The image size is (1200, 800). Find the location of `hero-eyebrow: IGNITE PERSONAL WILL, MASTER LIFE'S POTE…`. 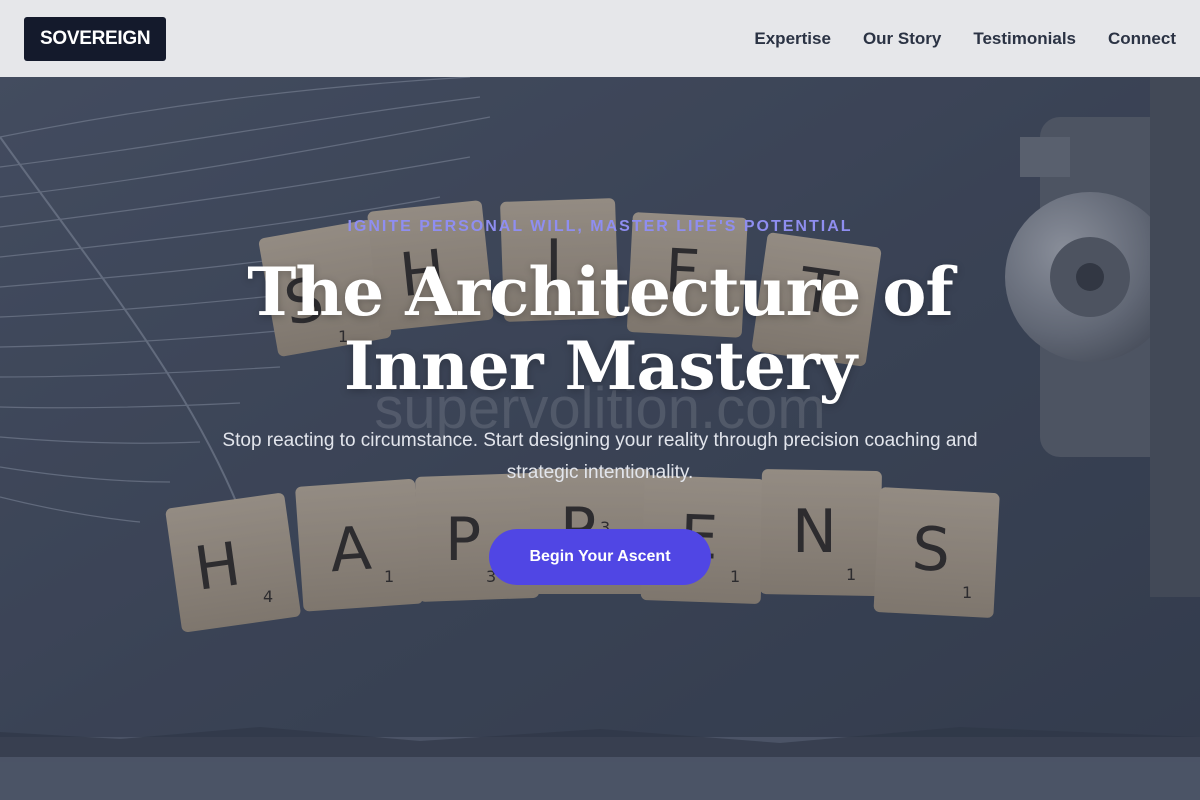

hero-eyebrow: IGNITE PERSONAL WILL, MASTER LIFE'S POTE… is located at coordinates (600, 226).